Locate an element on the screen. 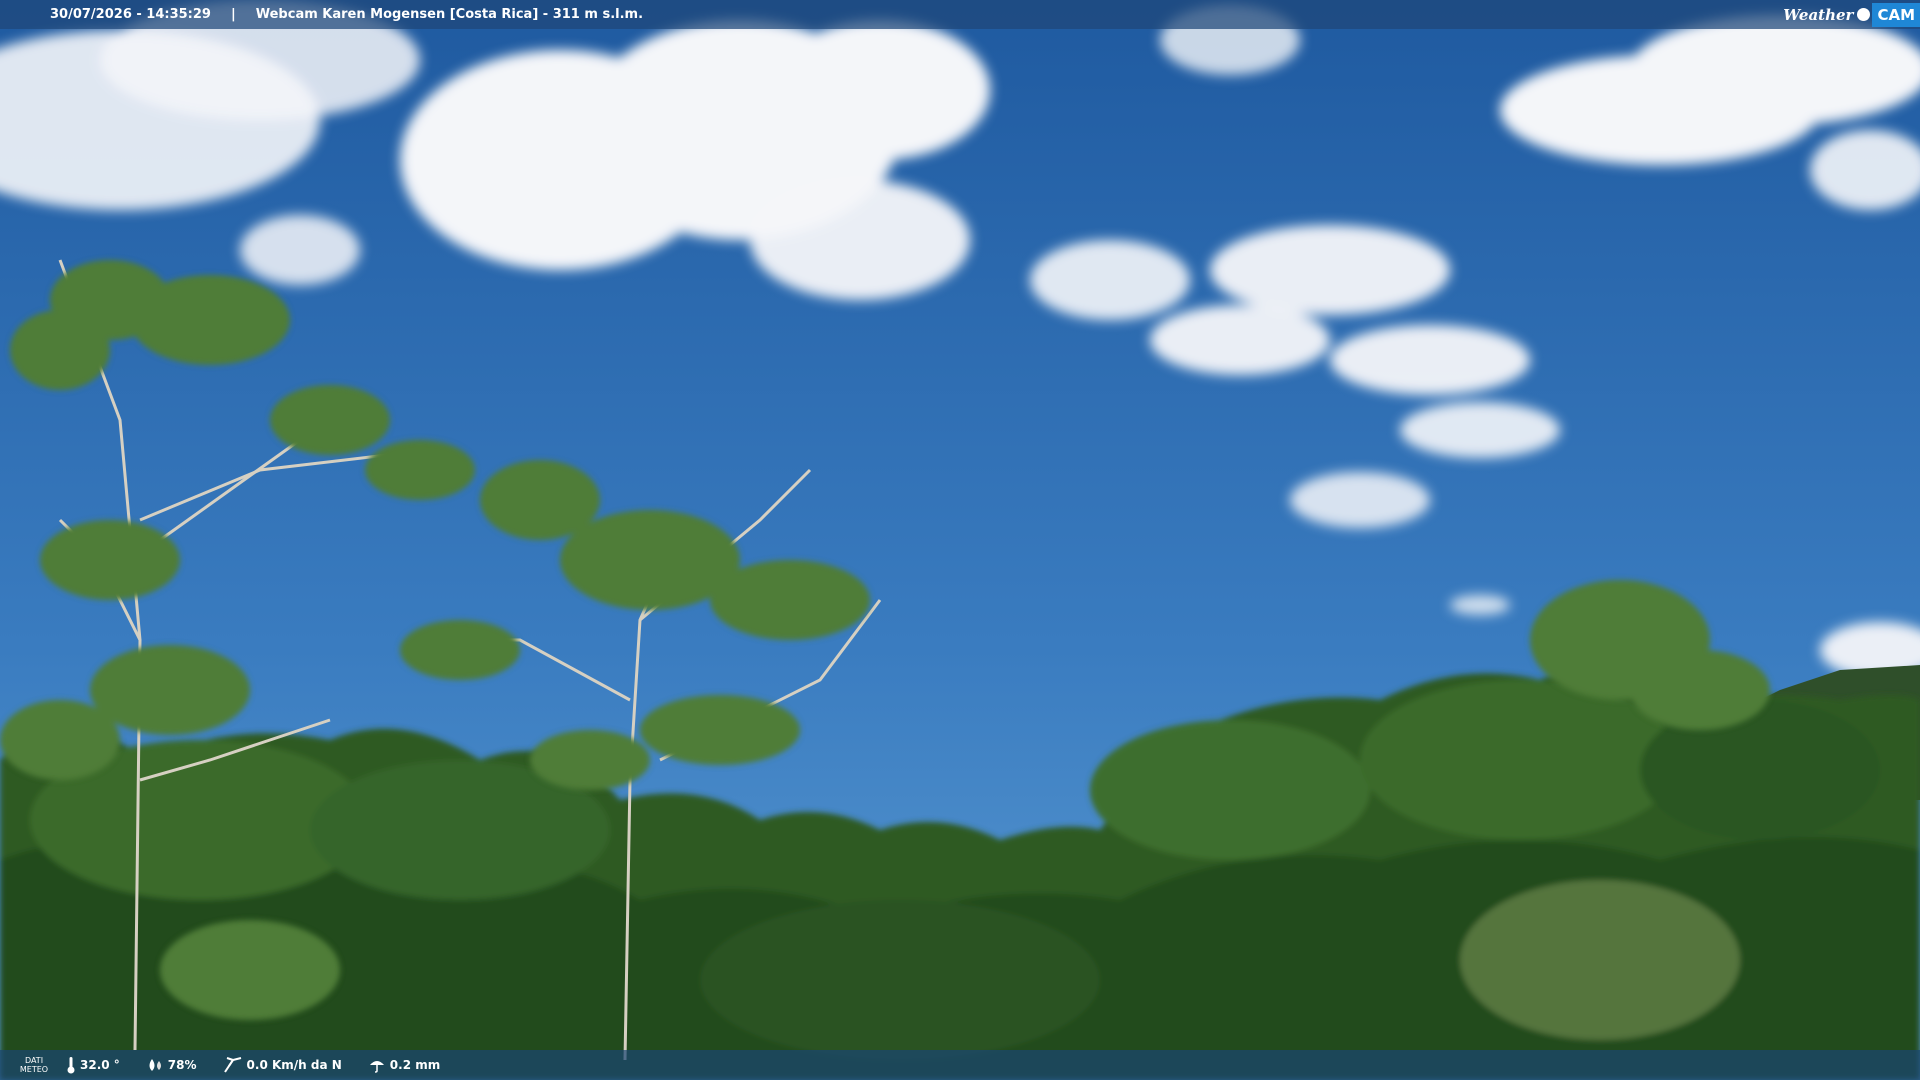 The width and height of the screenshot is (1920, 1080). weathercam-logo: Weather CAM is located at coordinates (1851, 14).